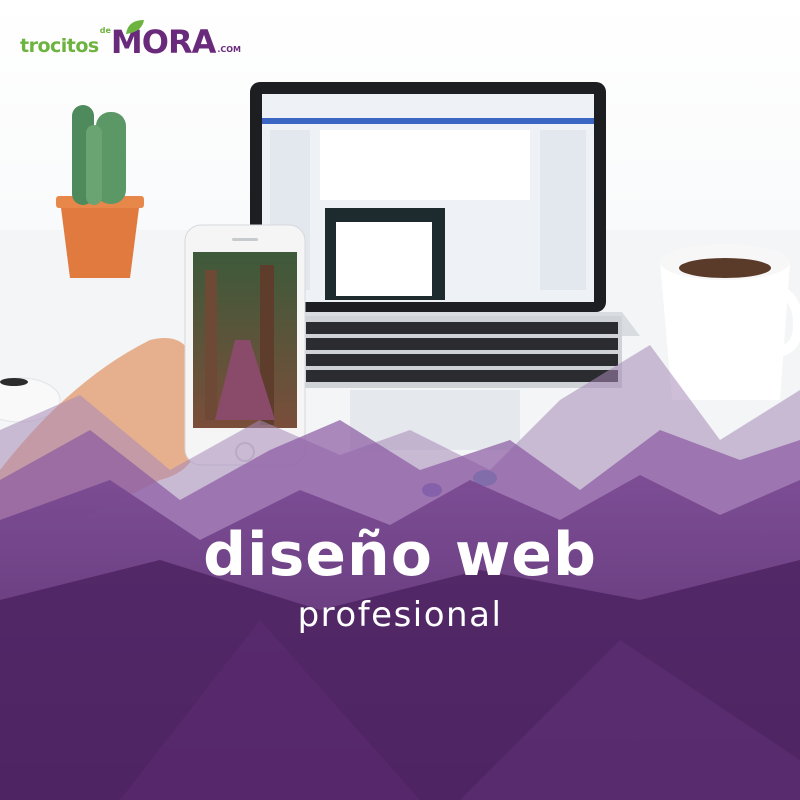 The width and height of the screenshot is (800, 800). I want to click on logo-text-trocitos: trocitos, so click(59, 46).